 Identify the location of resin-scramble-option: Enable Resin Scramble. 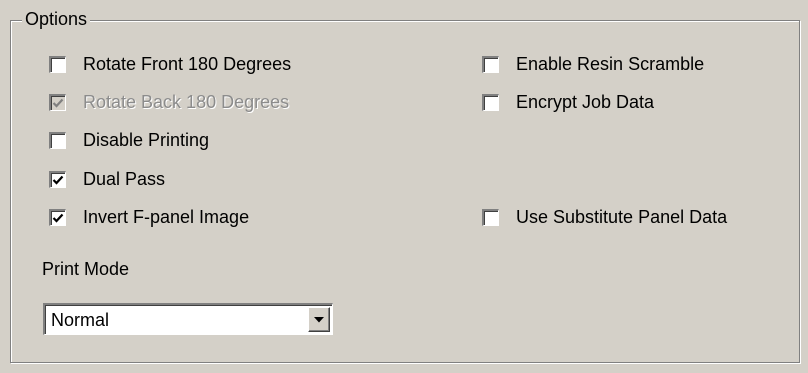
(593, 64).